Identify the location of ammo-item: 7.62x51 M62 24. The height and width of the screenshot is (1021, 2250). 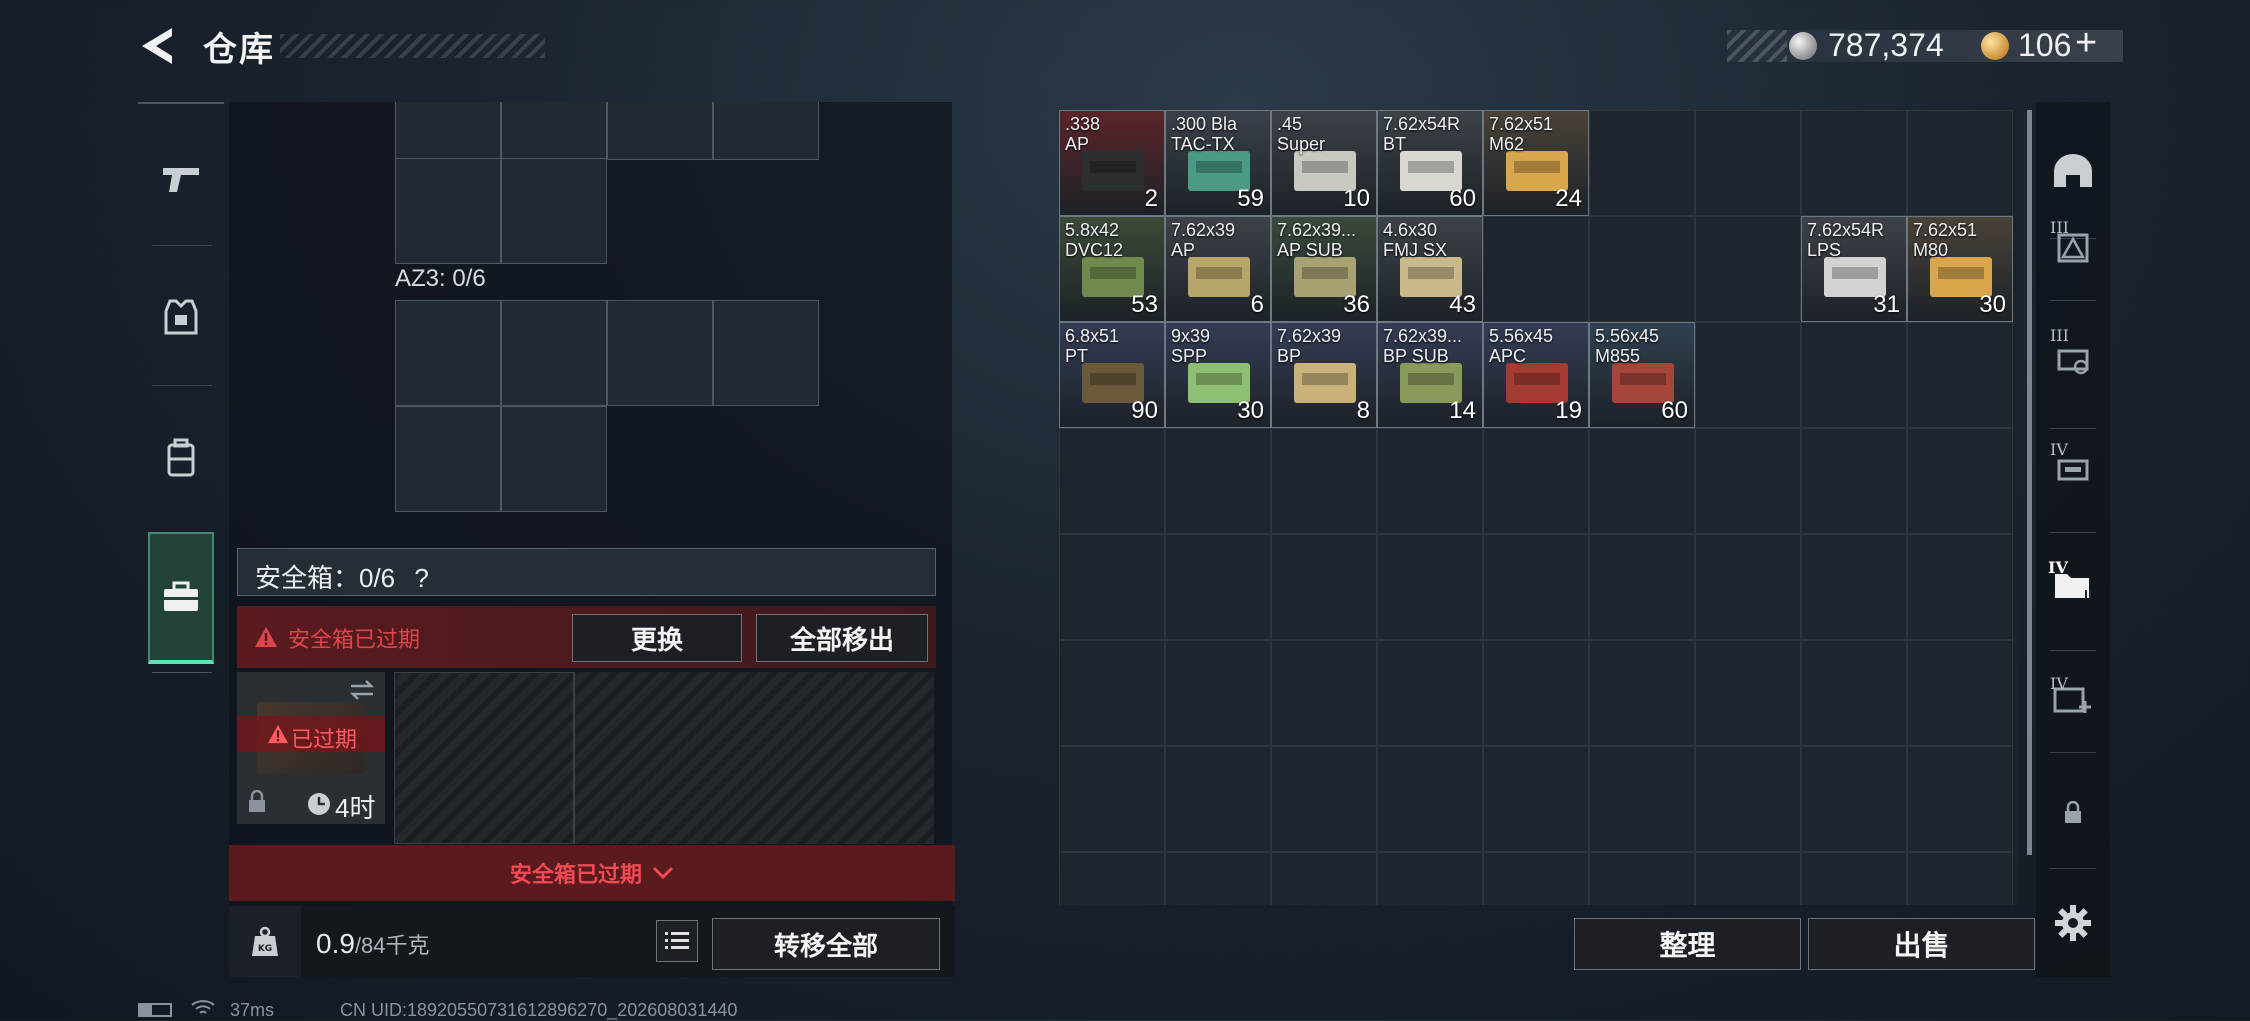
(1536, 163).